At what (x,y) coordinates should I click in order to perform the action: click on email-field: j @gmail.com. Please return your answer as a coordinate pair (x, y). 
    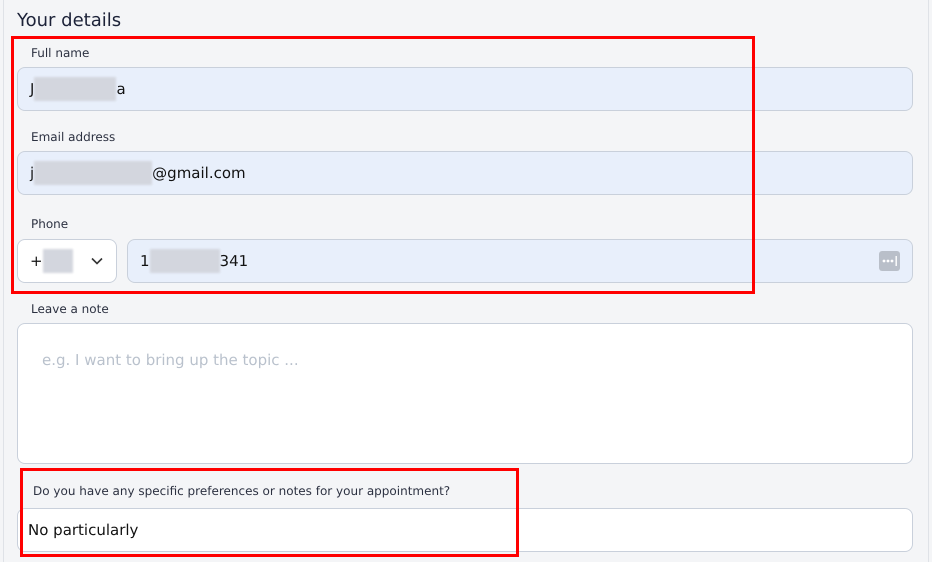
    Looking at the image, I should click on (465, 173).